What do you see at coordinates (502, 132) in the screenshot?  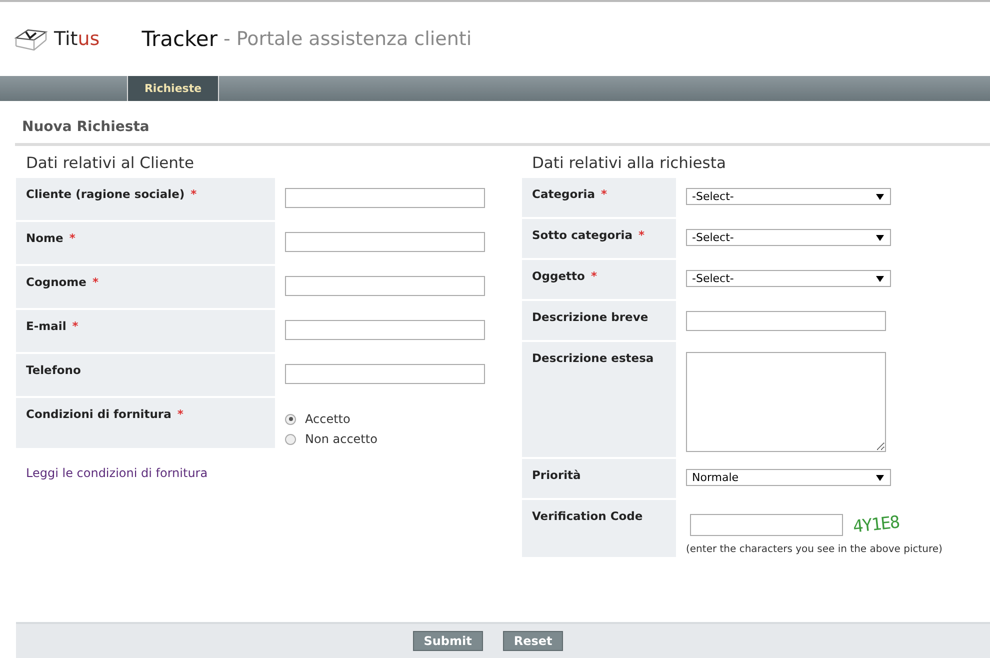 I see `page-title: Nuova Richiesta` at bounding box center [502, 132].